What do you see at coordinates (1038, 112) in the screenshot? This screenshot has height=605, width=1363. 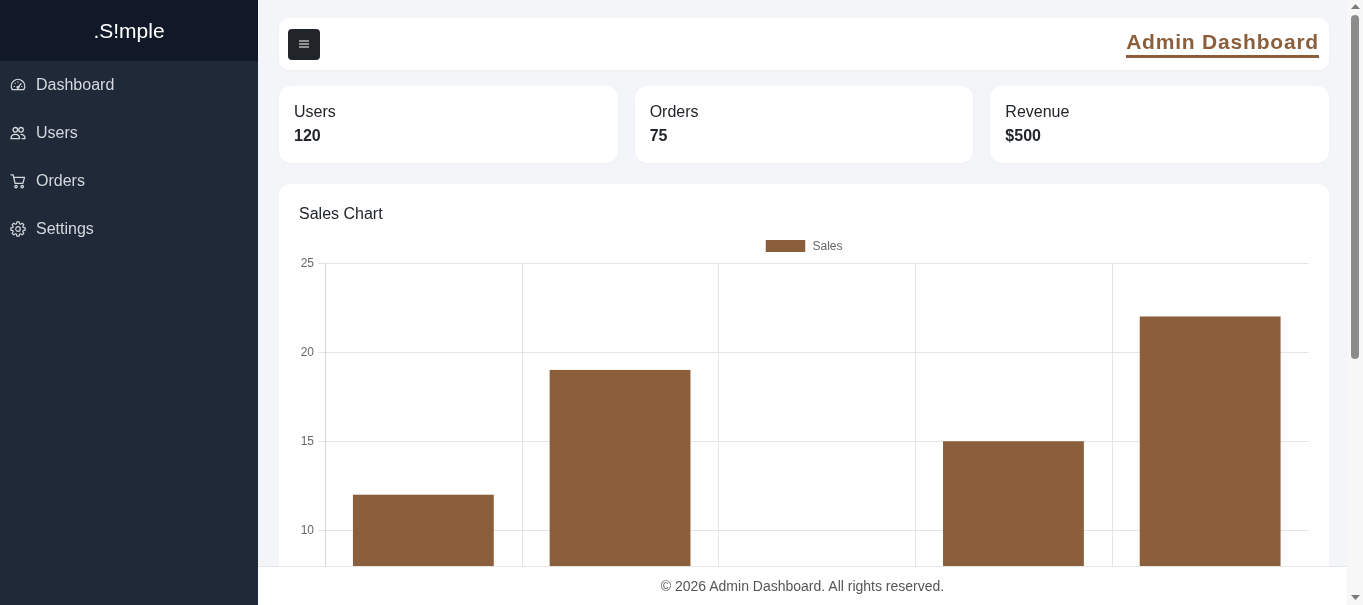 I see `stat-label: Revenue` at bounding box center [1038, 112].